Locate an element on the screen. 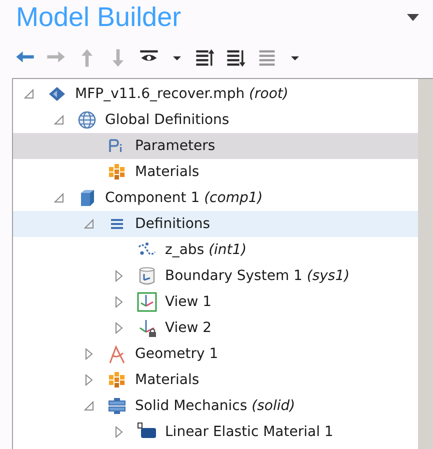 The width and height of the screenshot is (433, 449). view-icon is located at coordinates (147, 302).